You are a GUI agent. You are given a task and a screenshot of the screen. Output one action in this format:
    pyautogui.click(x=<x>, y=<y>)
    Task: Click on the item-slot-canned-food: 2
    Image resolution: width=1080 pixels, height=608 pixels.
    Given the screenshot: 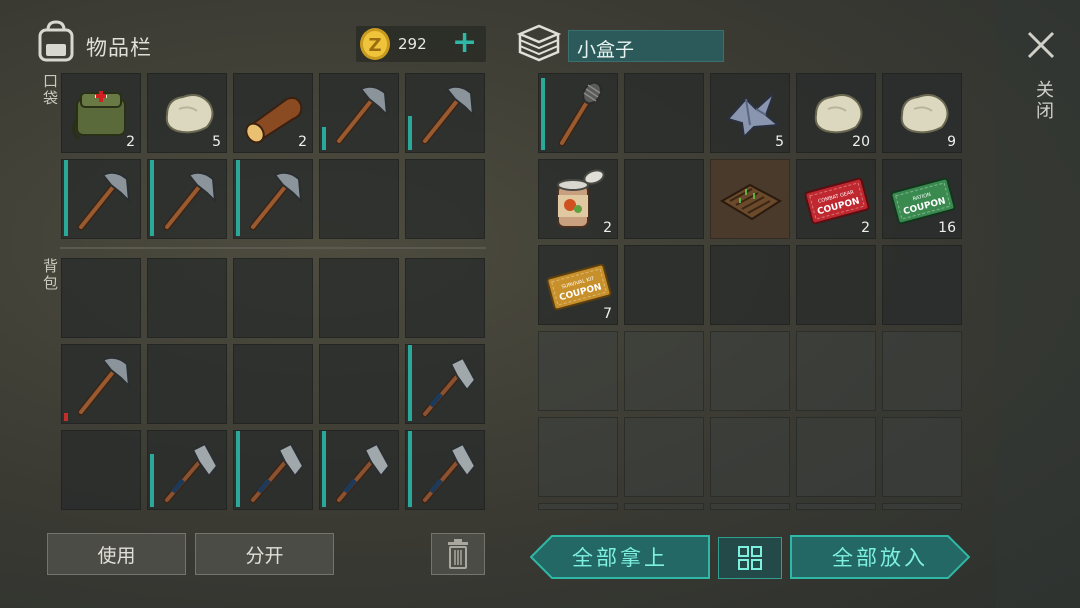 What is the action you would take?
    pyautogui.click(x=578, y=199)
    